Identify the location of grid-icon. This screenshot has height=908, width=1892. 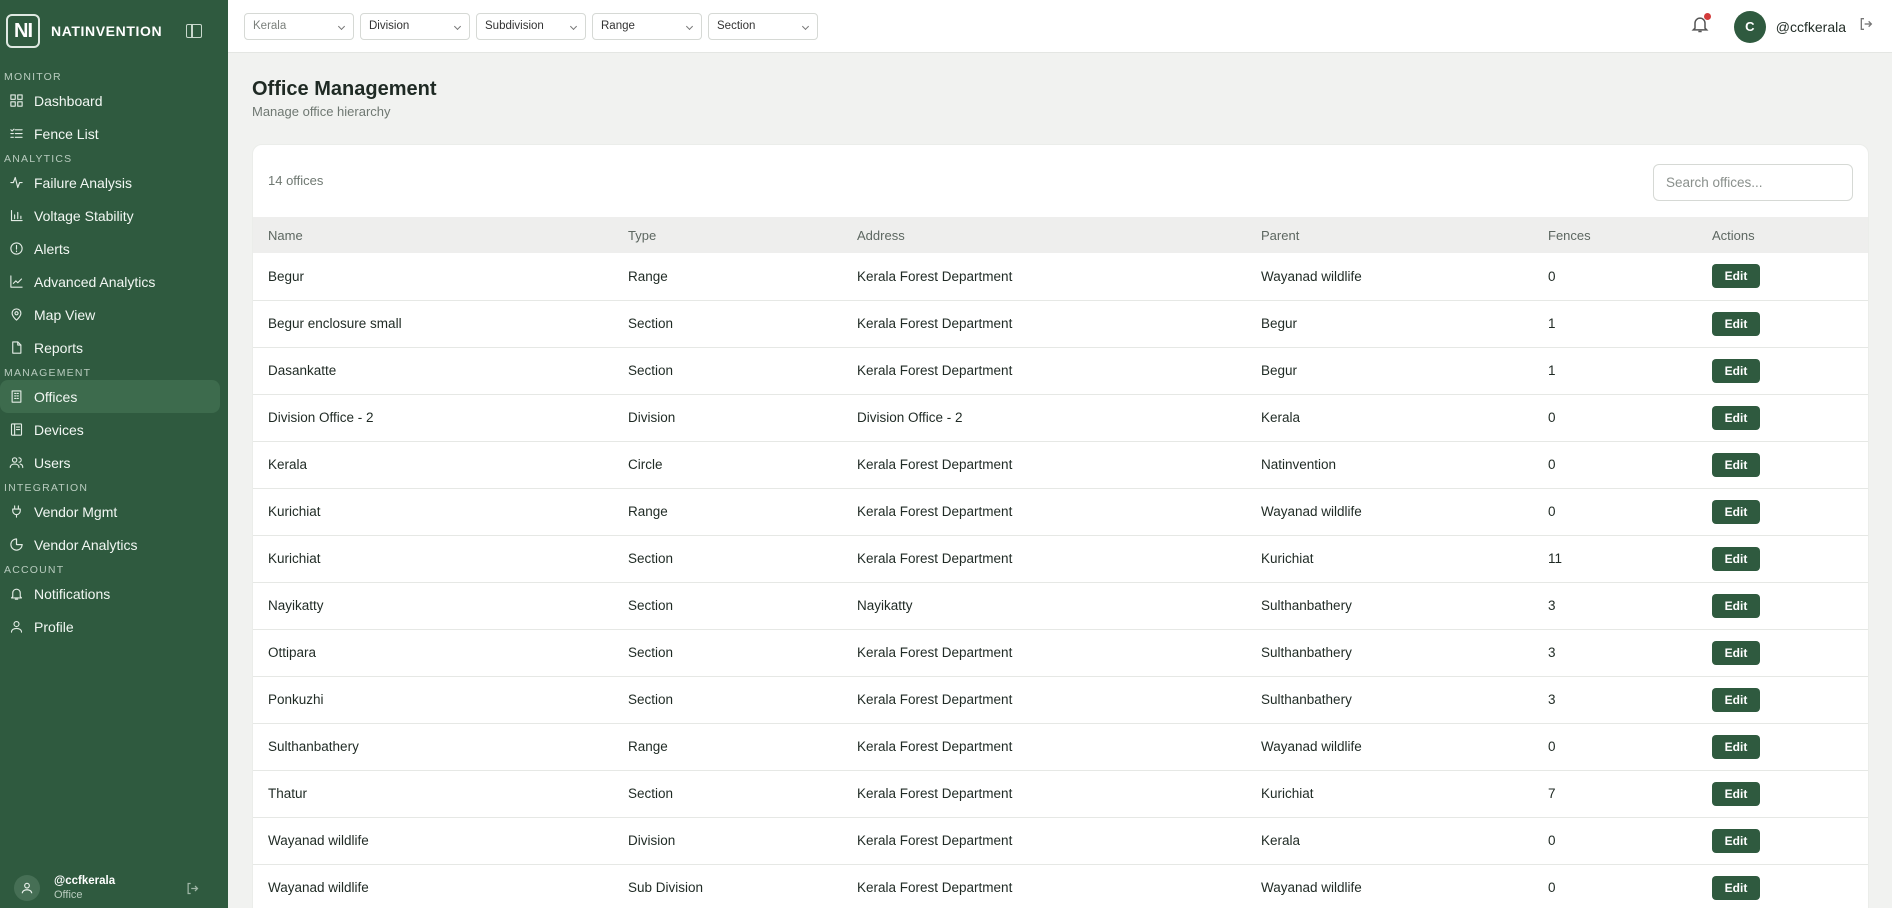
(16, 100).